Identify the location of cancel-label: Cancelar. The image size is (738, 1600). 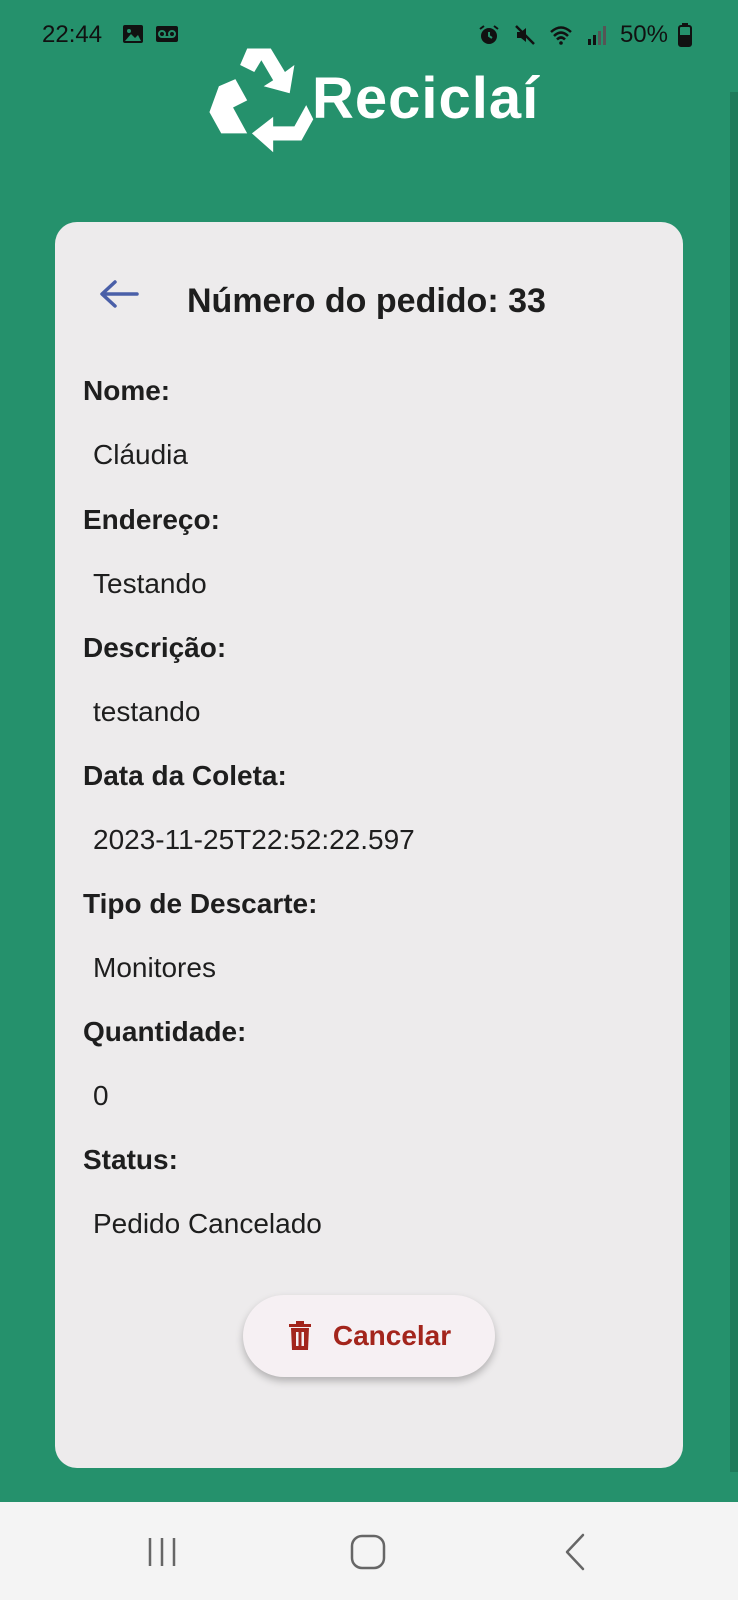
(392, 1335).